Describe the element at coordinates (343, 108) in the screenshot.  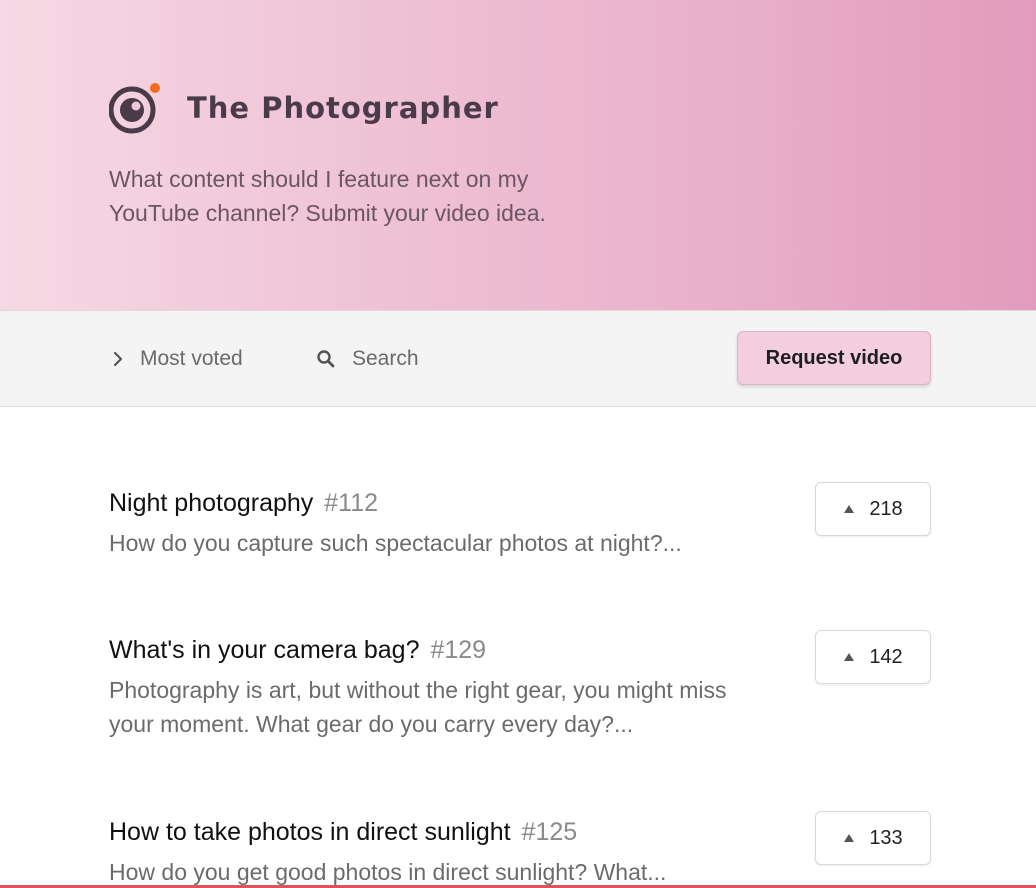
I see `brand-name: The Photographer` at that location.